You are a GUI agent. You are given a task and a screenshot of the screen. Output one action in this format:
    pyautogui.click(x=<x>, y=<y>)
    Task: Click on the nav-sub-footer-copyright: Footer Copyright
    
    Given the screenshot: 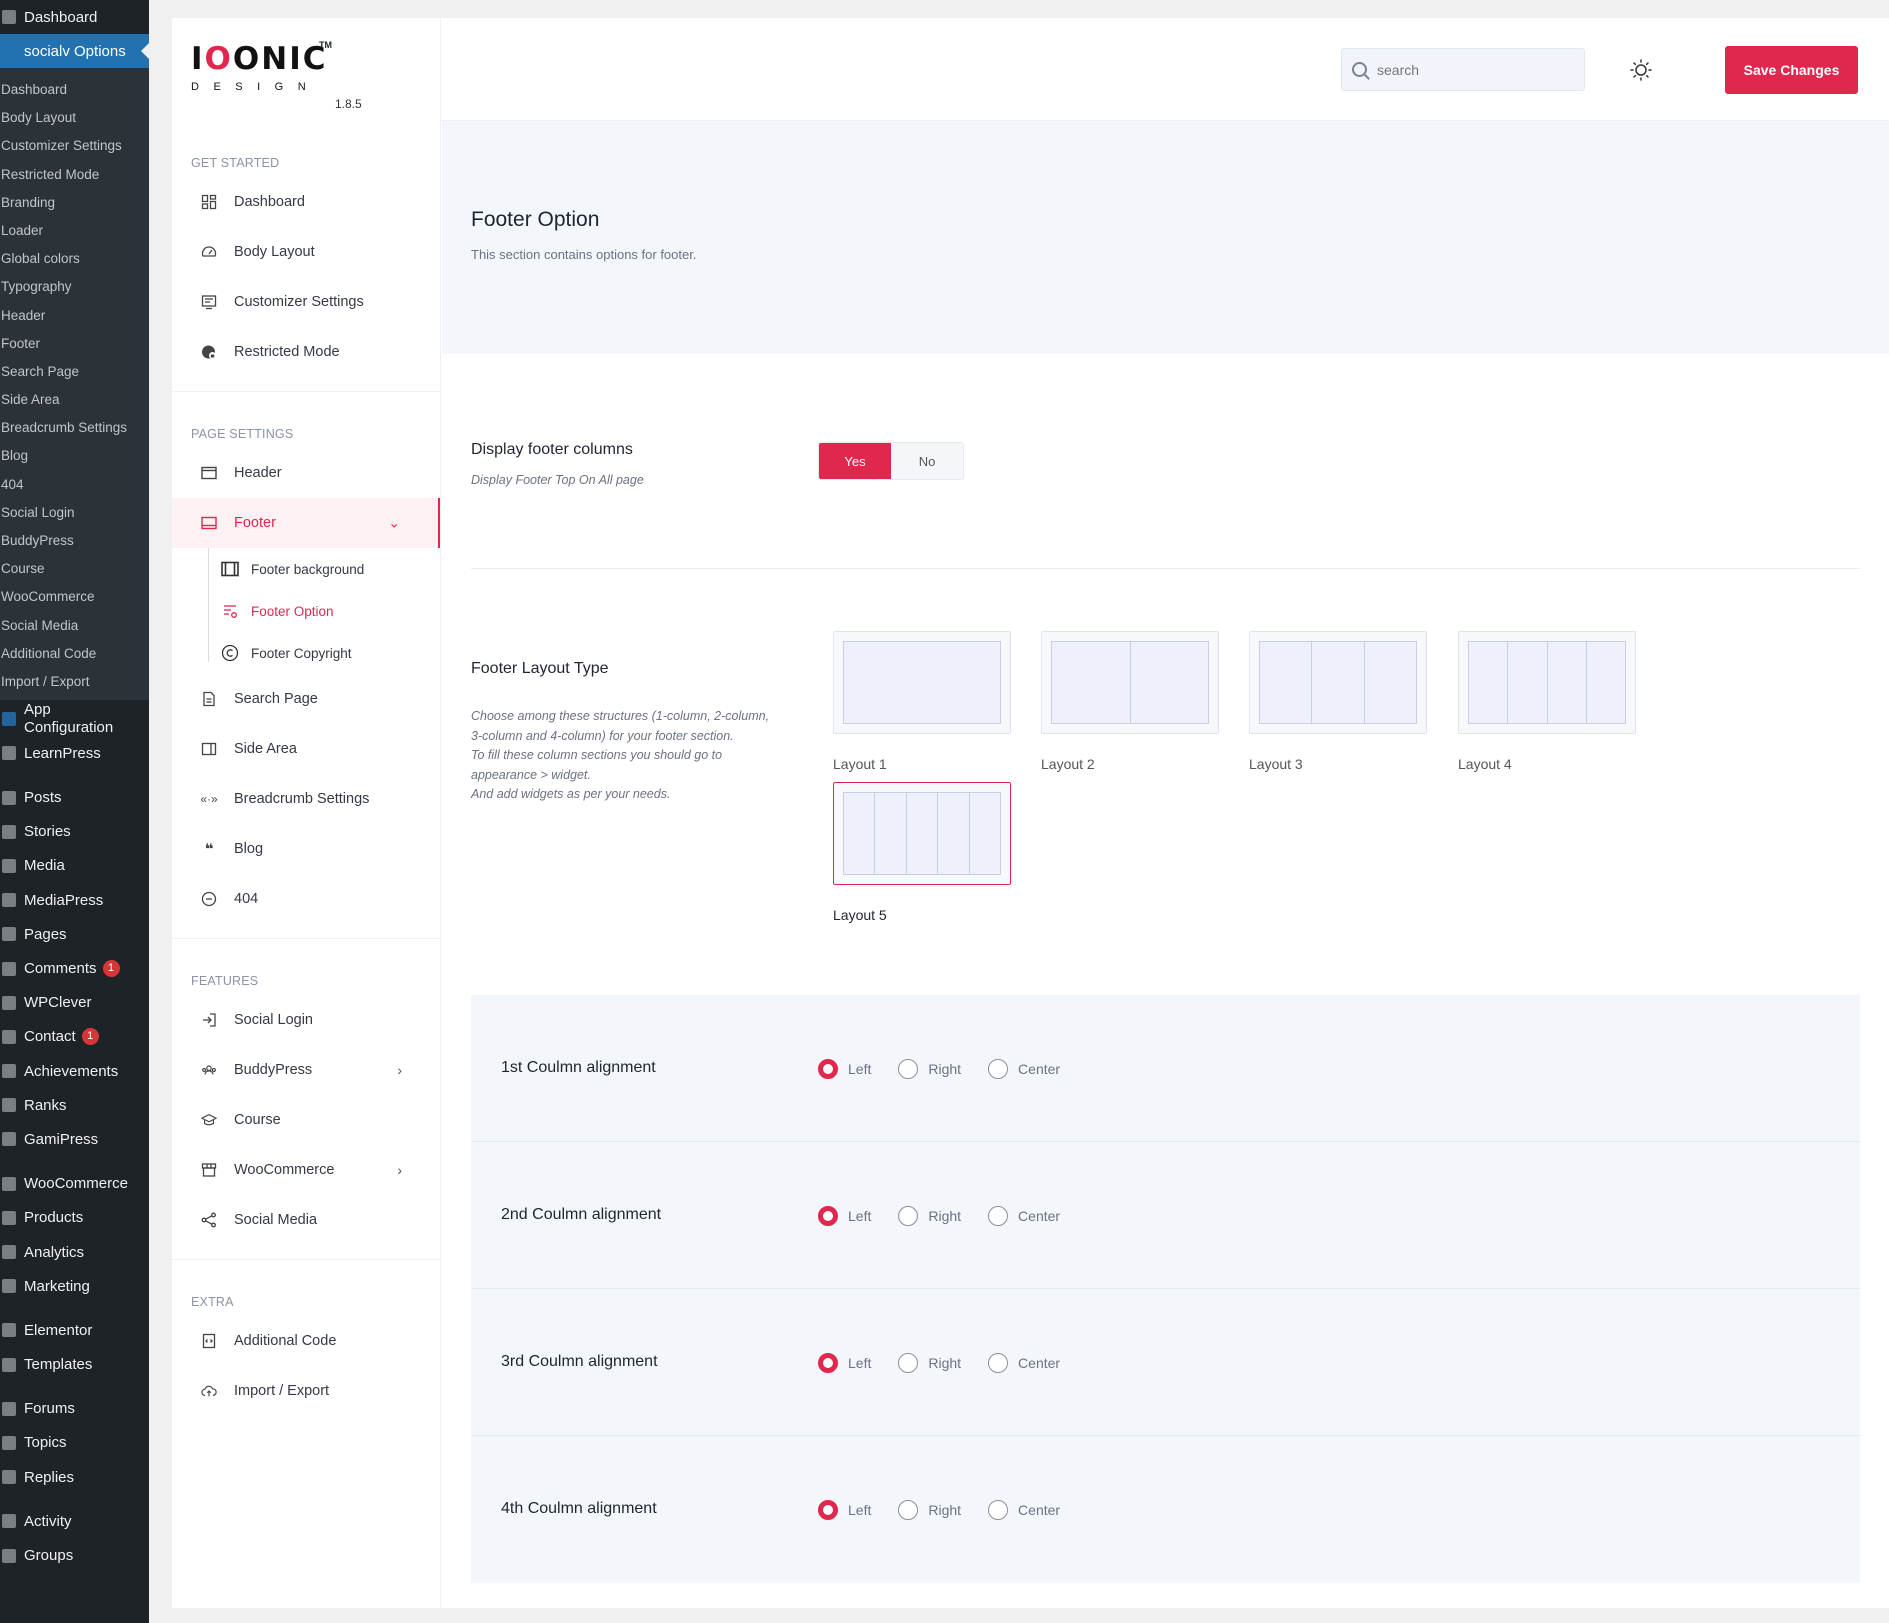 What is the action you would take?
    pyautogui.click(x=306, y=653)
    